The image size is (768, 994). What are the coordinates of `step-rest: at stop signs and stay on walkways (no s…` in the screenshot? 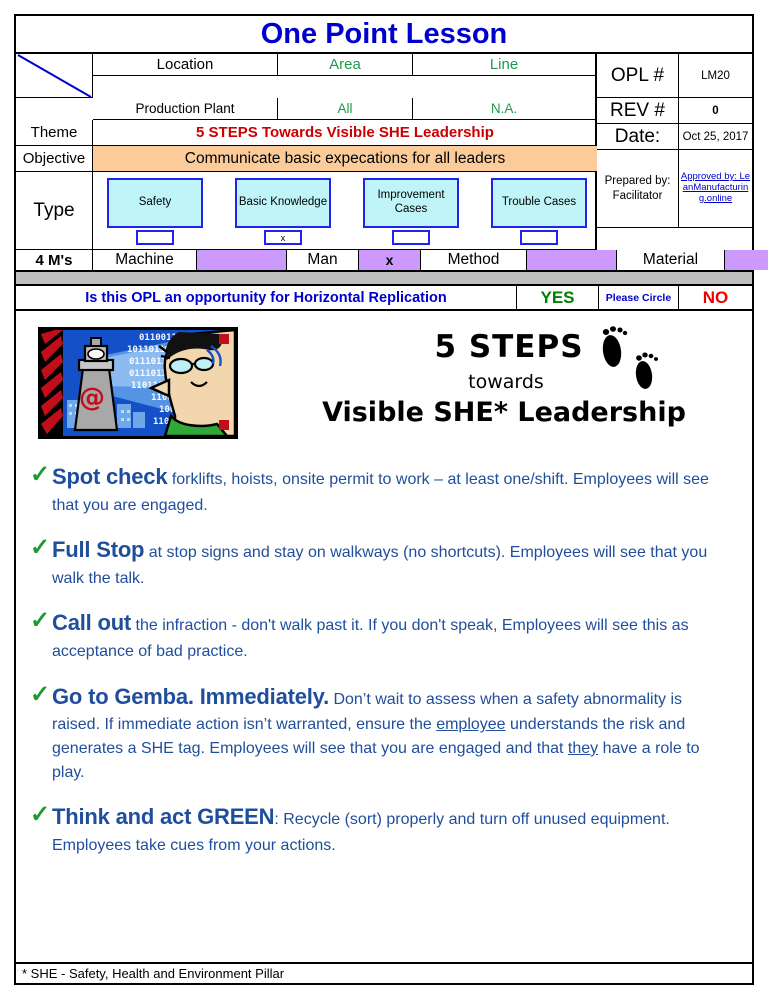 It's located at (380, 565).